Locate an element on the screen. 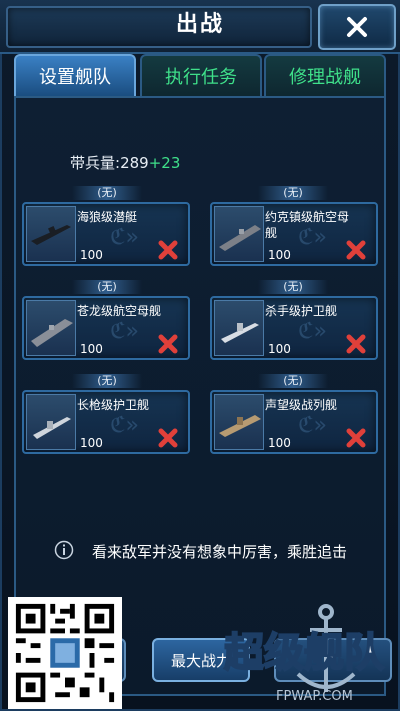 The height and width of the screenshot is (711, 400). close-icon is located at coordinates (357, 27).